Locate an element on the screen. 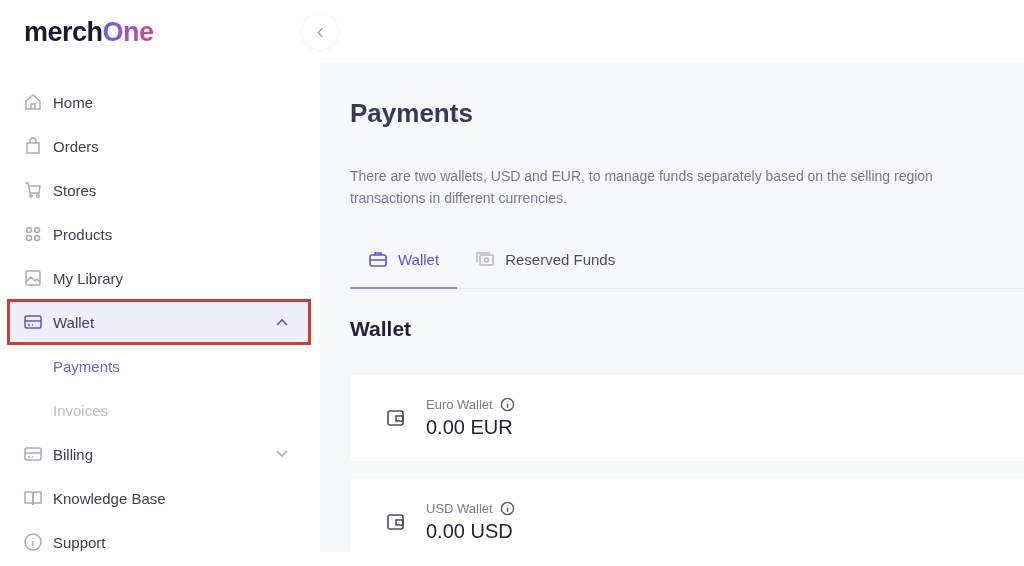 This screenshot has height=566, width=1024. sidebar-item: Home is located at coordinates (159, 102).